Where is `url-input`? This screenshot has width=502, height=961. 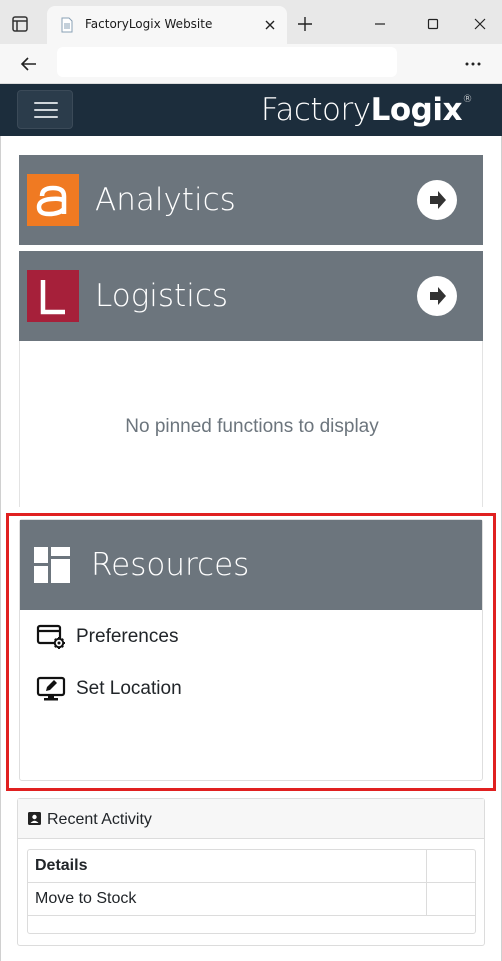 url-input is located at coordinates (227, 62).